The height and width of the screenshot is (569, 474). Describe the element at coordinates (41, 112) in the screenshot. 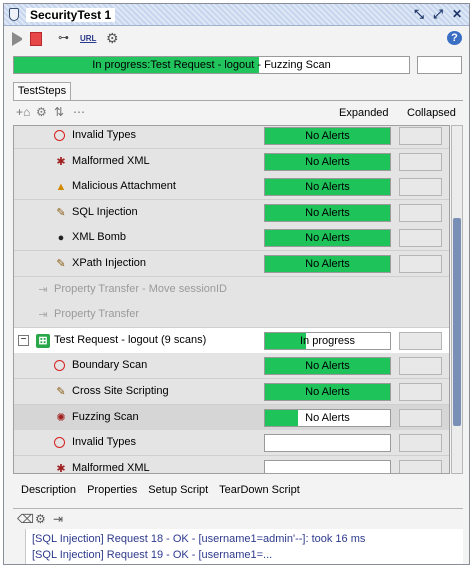

I see `configure-icon: ⚙` at that location.